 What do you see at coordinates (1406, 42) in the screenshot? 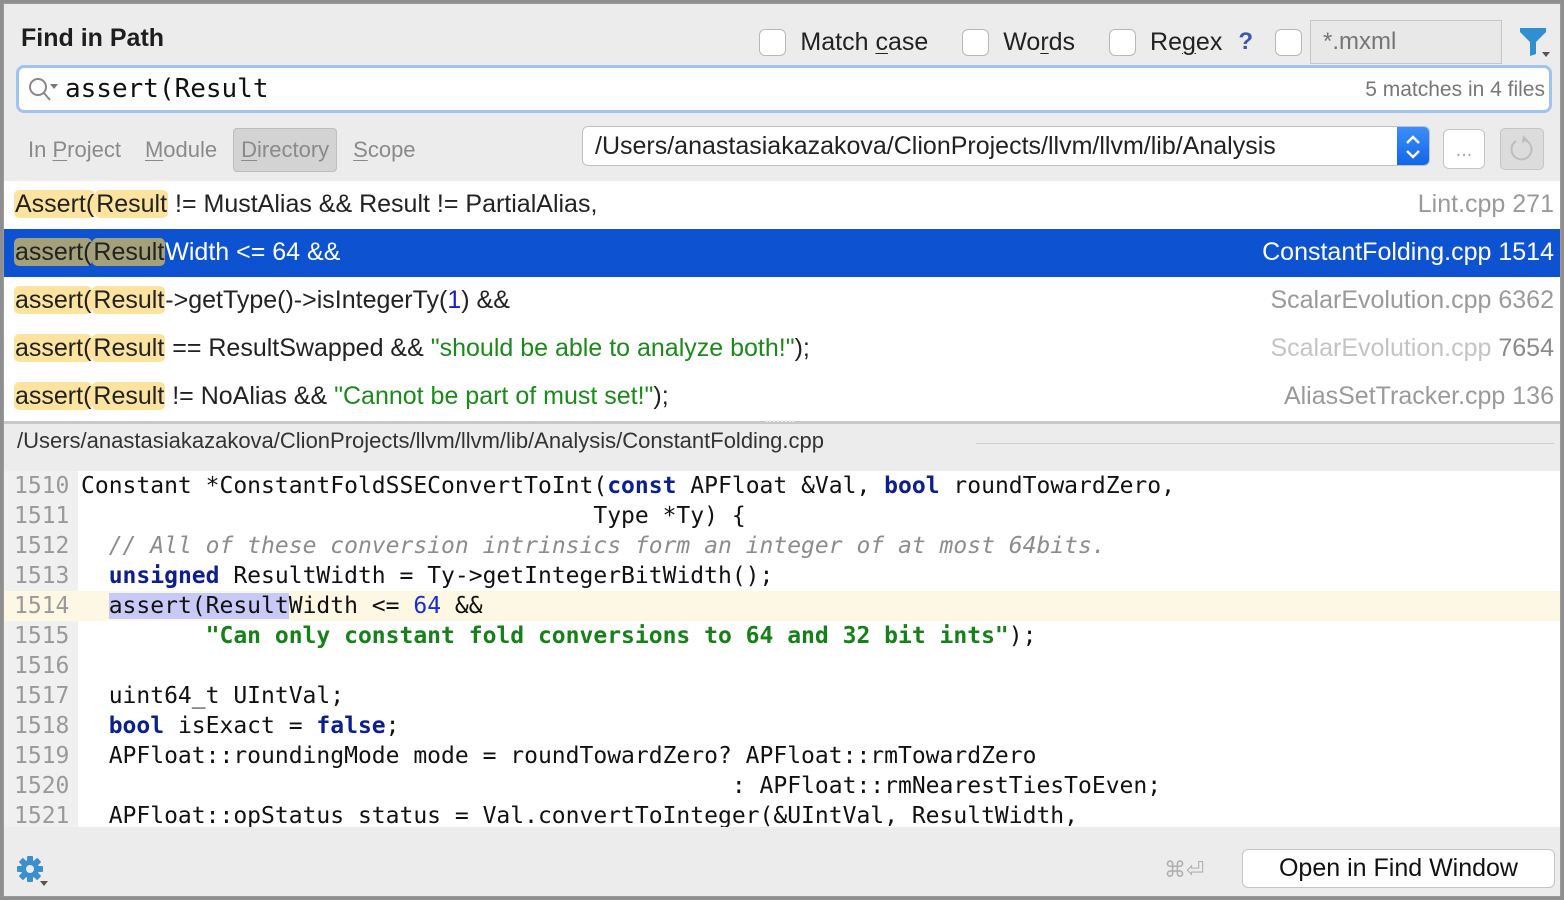
I see `file-mask-input` at bounding box center [1406, 42].